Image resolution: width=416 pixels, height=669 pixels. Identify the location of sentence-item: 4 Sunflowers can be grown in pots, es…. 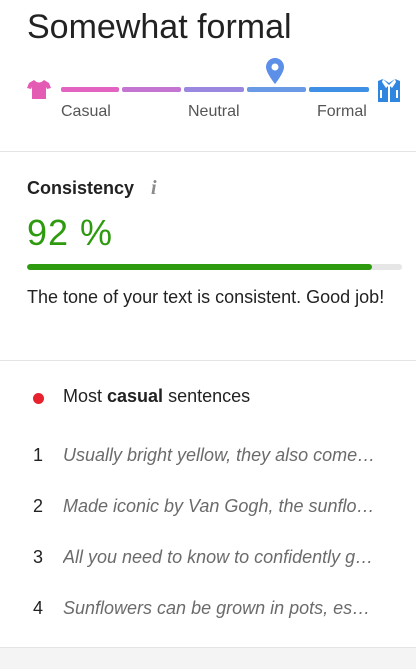
(208, 610).